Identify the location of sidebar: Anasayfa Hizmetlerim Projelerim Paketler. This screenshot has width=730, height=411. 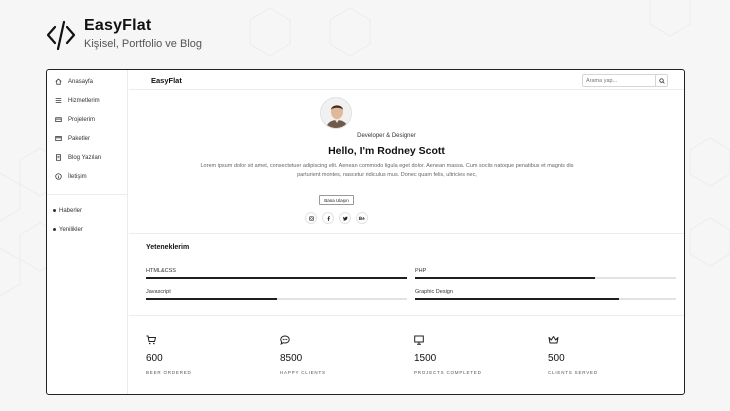
(87, 232).